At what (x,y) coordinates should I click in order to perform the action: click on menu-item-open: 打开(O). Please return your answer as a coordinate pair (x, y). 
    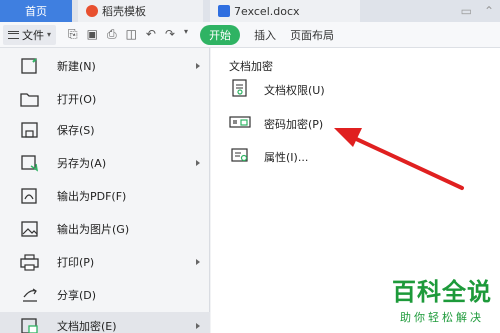
    Looking at the image, I should click on (105, 99).